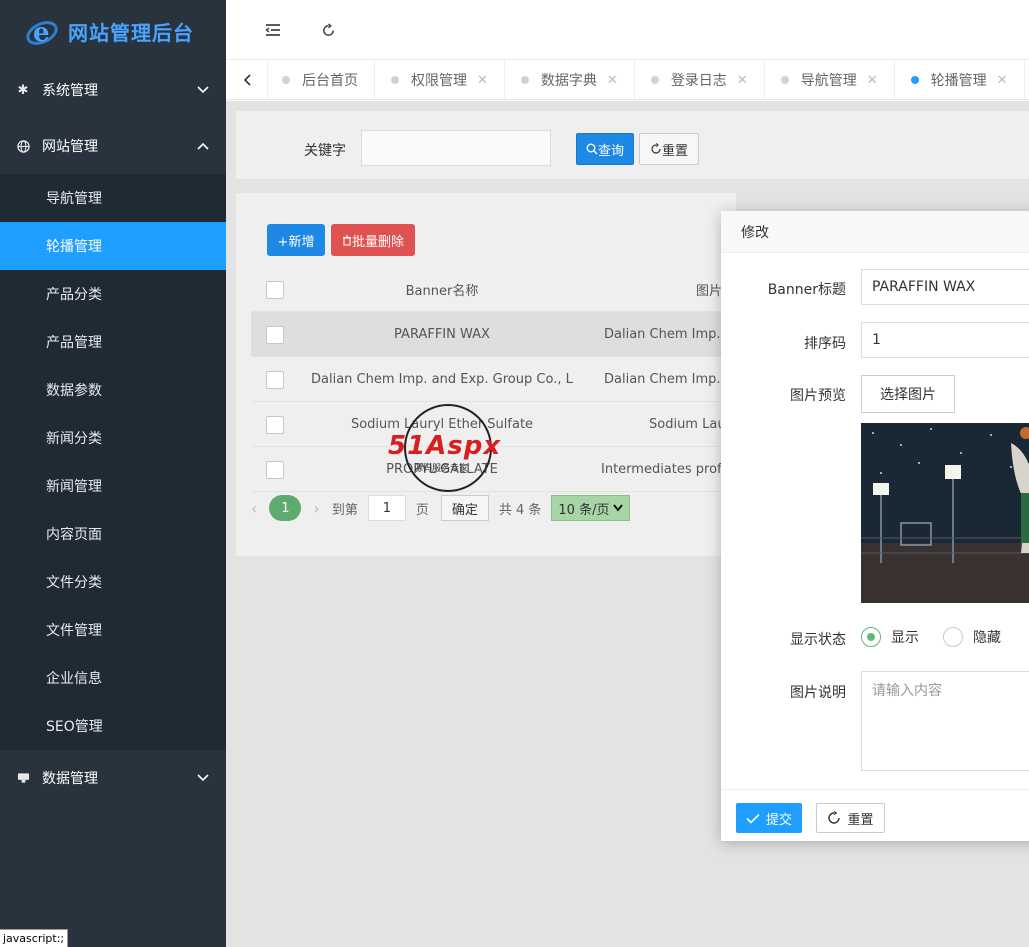 The height and width of the screenshot is (947, 1029). Describe the element at coordinates (316, 508) in the screenshot. I see `next-page-icon: ›` at that location.